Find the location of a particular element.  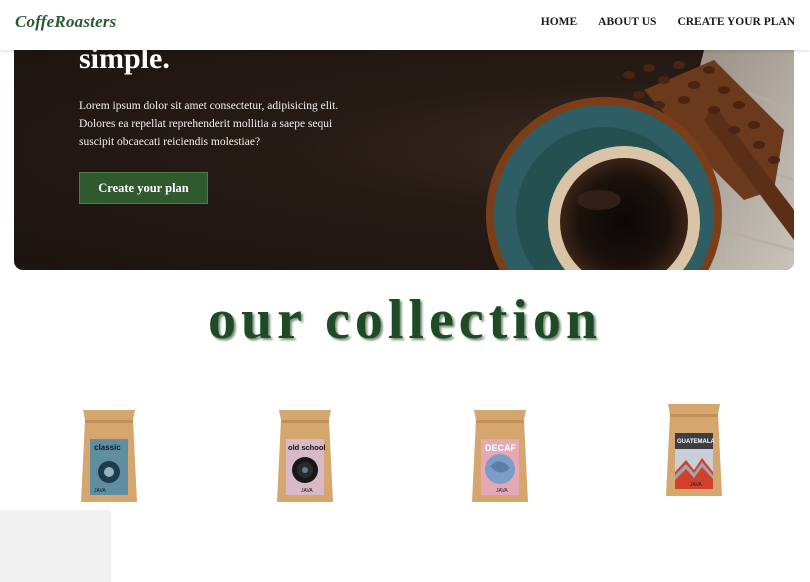

product-label: old school is located at coordinates (307, 447).